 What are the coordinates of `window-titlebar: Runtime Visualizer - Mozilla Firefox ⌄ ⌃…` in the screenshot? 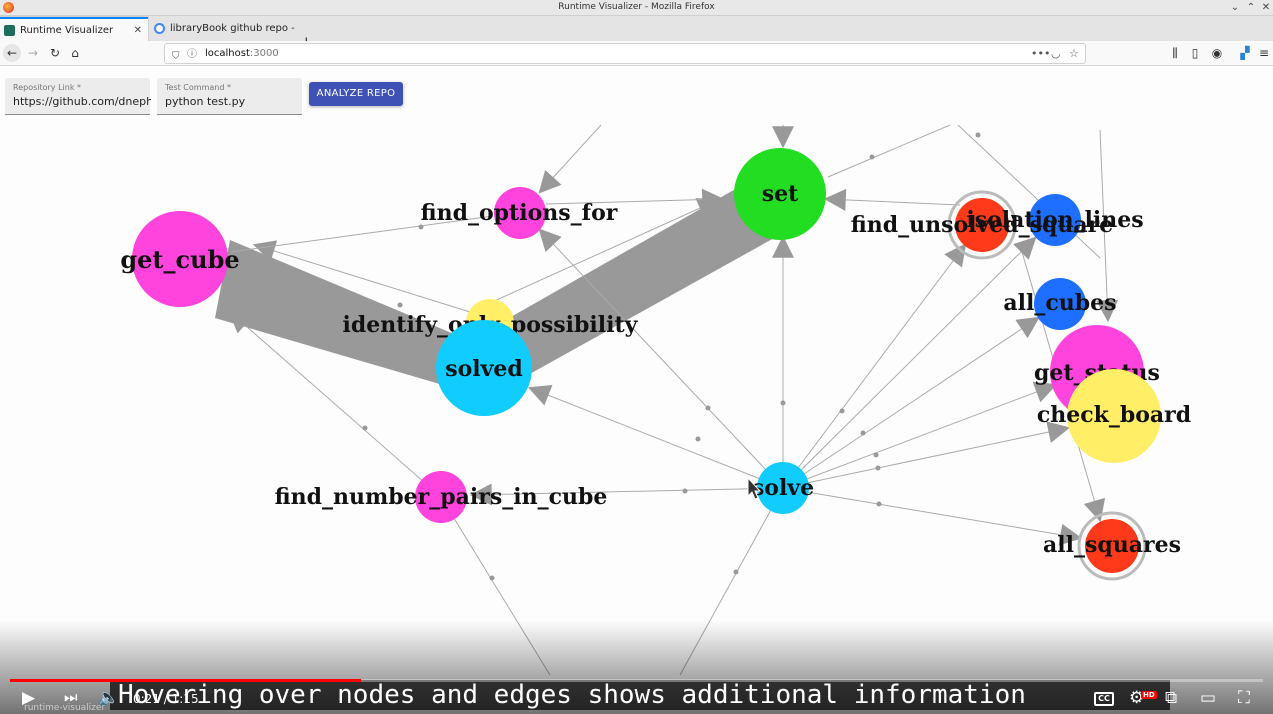 It's located at (636, 8).